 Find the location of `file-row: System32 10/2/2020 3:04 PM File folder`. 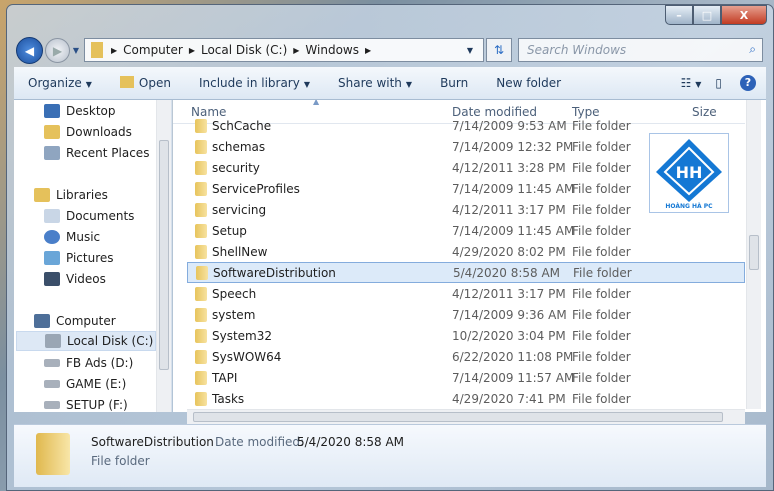

file-row: System32 10/2/2020 3:04 PM File folder is located at coordinates (466, 335).